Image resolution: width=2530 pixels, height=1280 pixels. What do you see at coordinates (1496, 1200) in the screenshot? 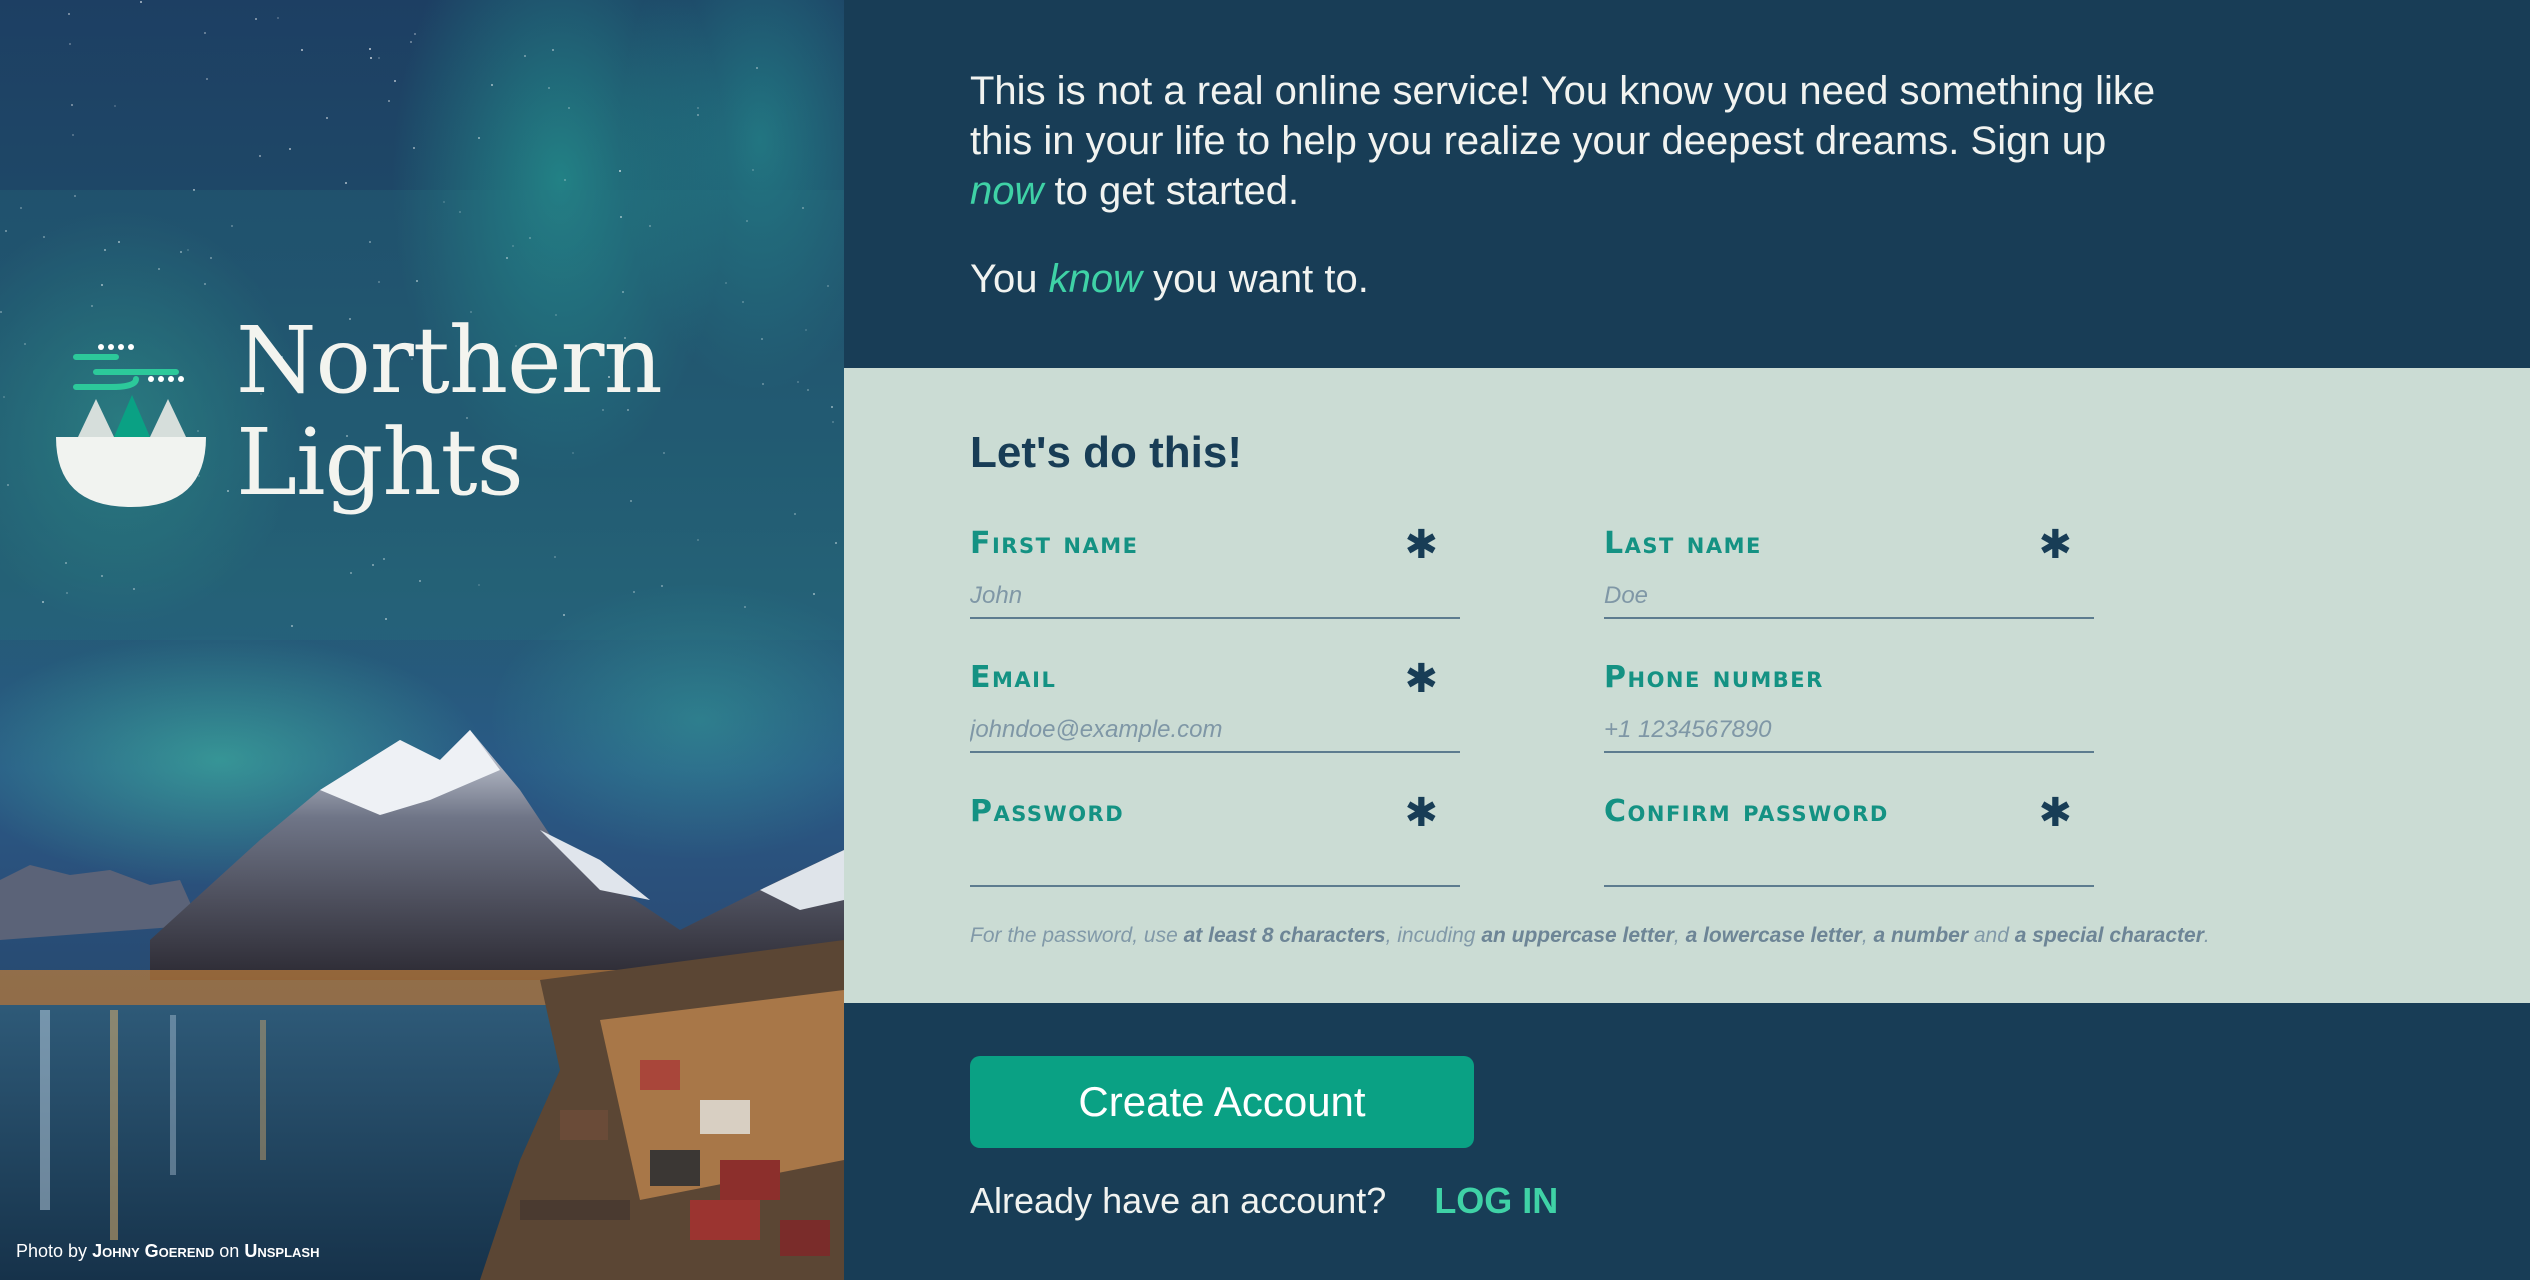
I see `login-link: LOG IN` at bounding box center [1496, 1200].